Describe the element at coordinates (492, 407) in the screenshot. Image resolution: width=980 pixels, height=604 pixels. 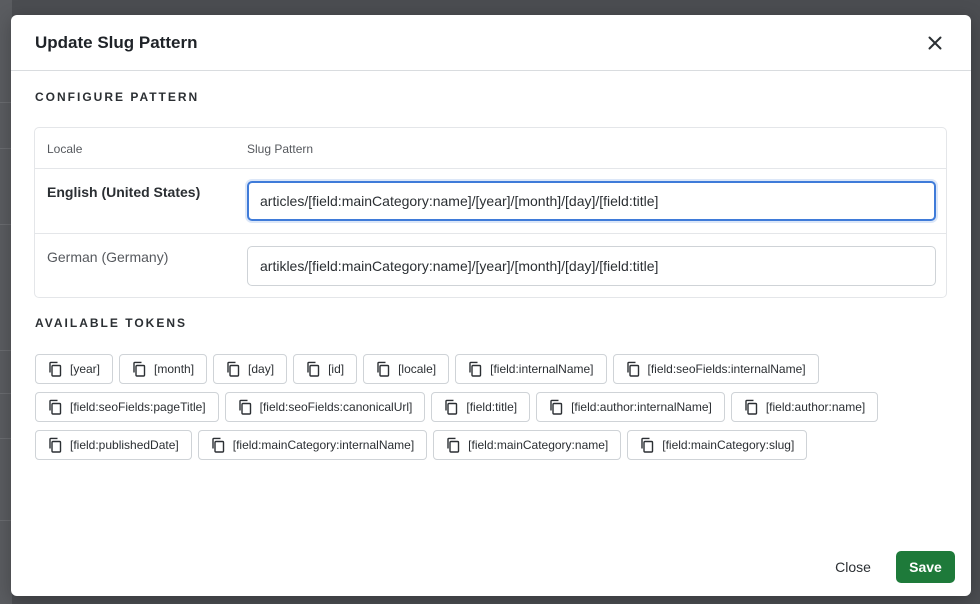
I see `token-label: [field:title]` at that location.